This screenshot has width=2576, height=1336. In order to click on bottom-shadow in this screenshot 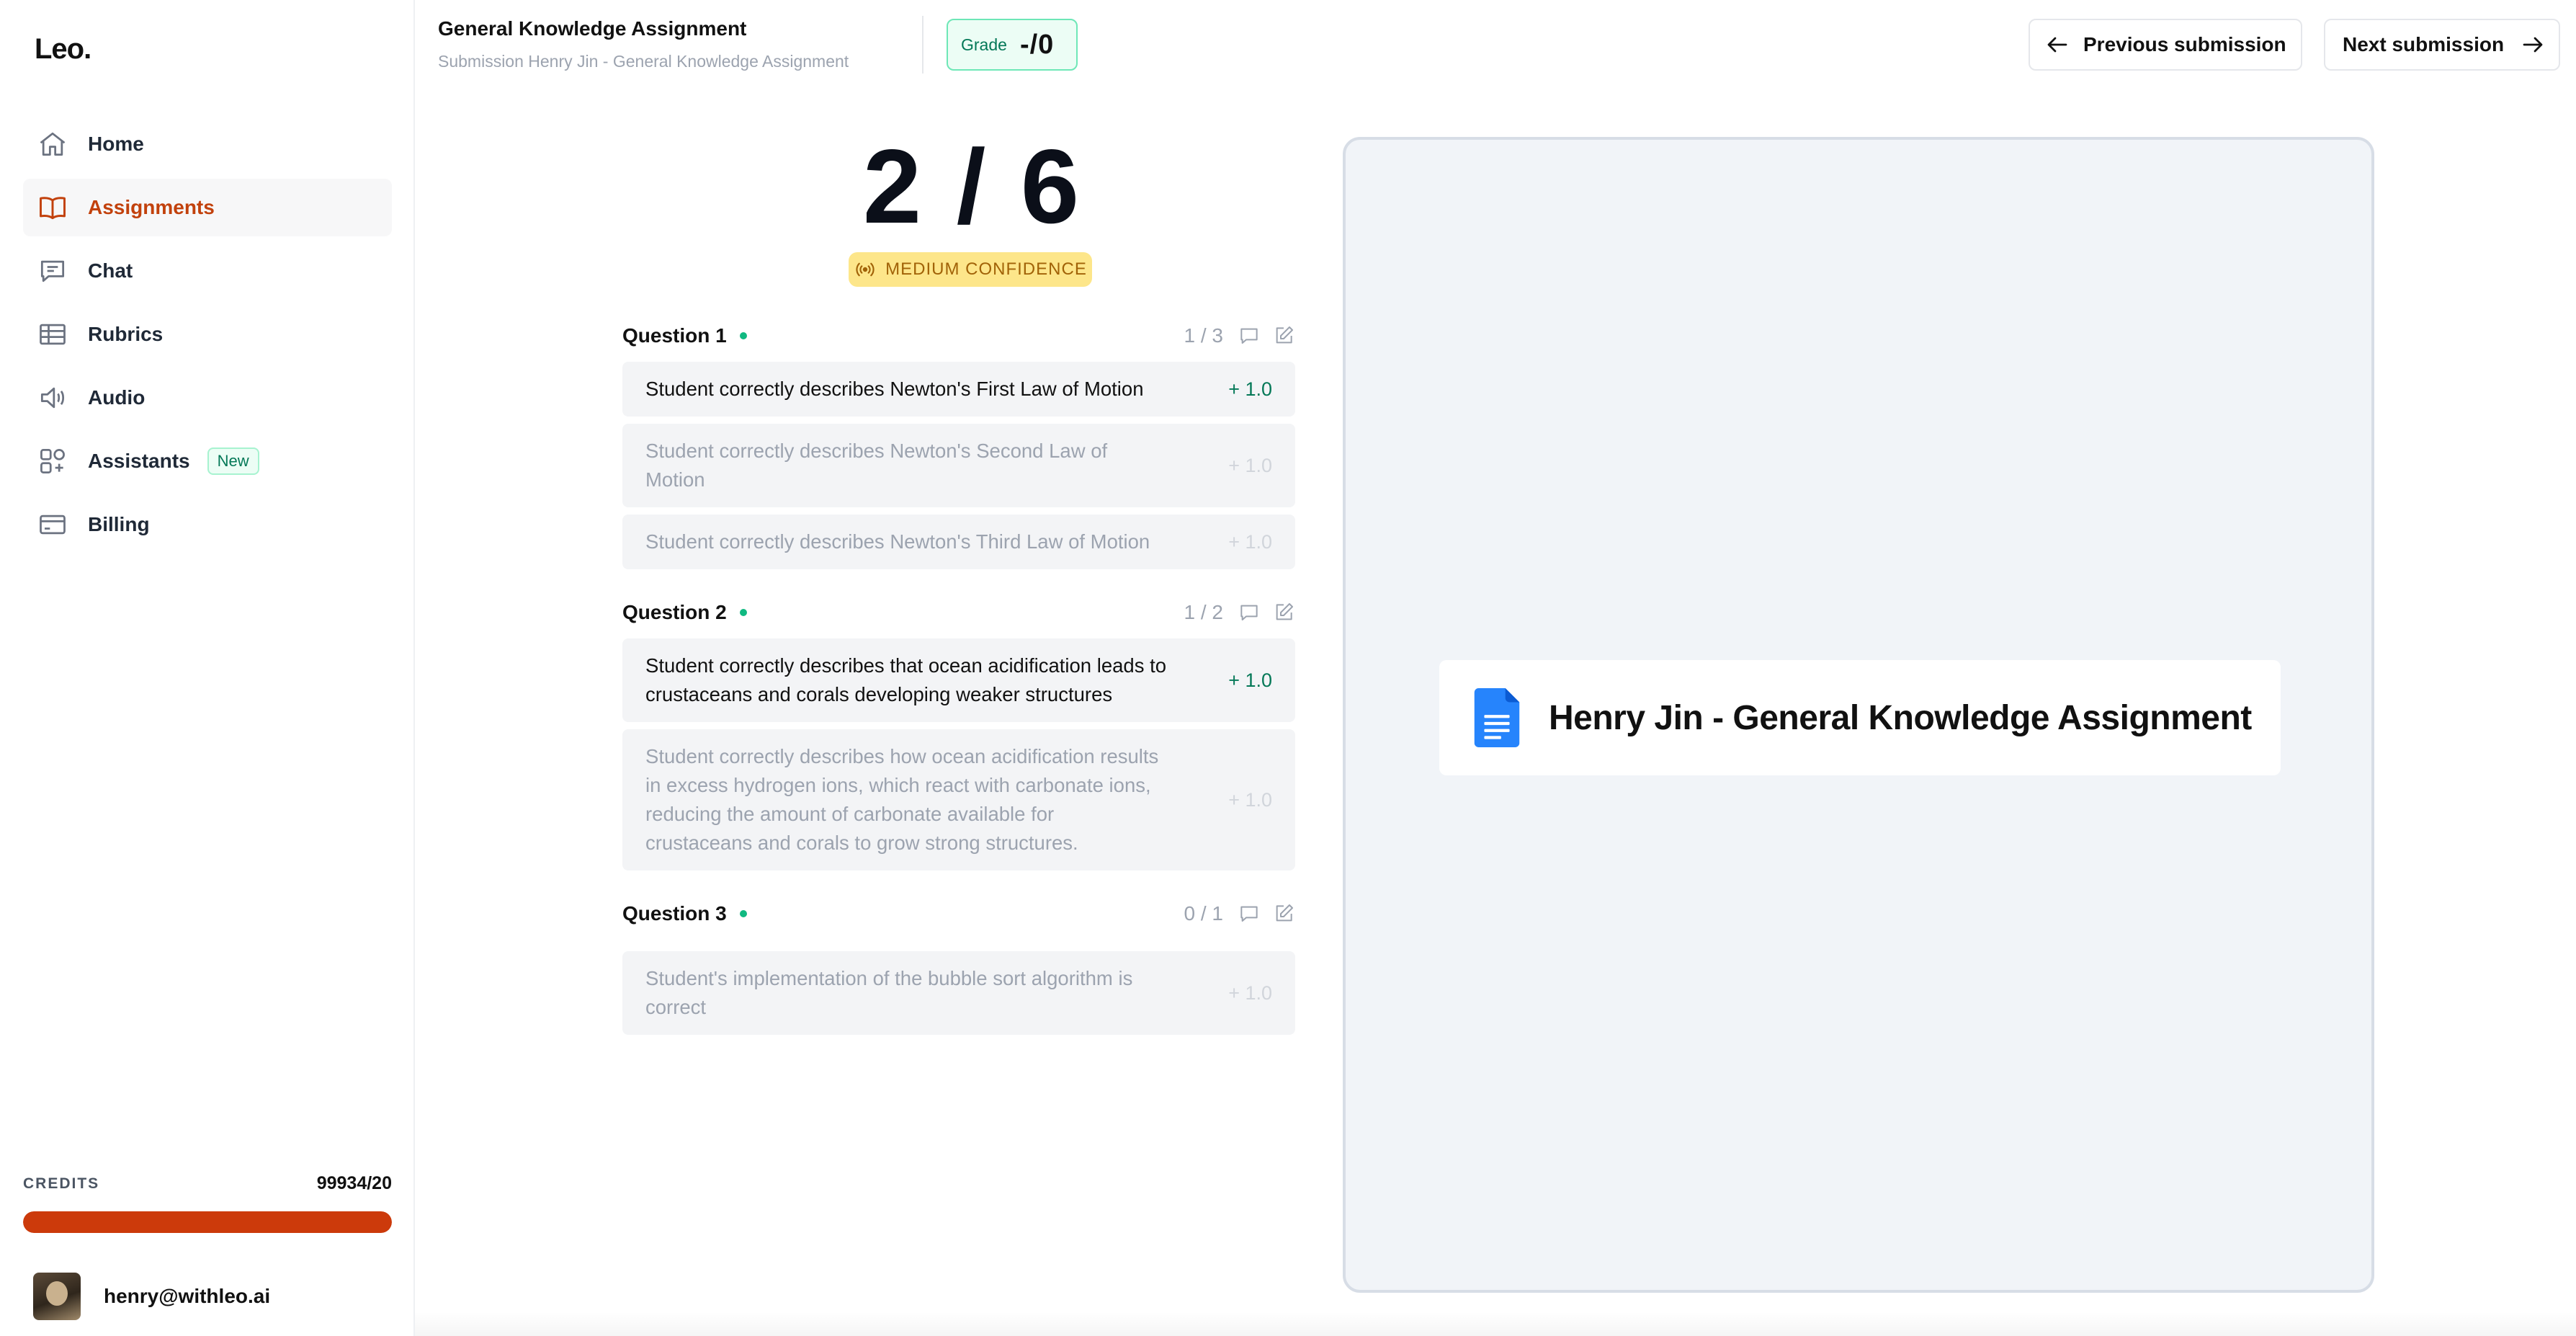, I will do `click(1495, 1323)`.